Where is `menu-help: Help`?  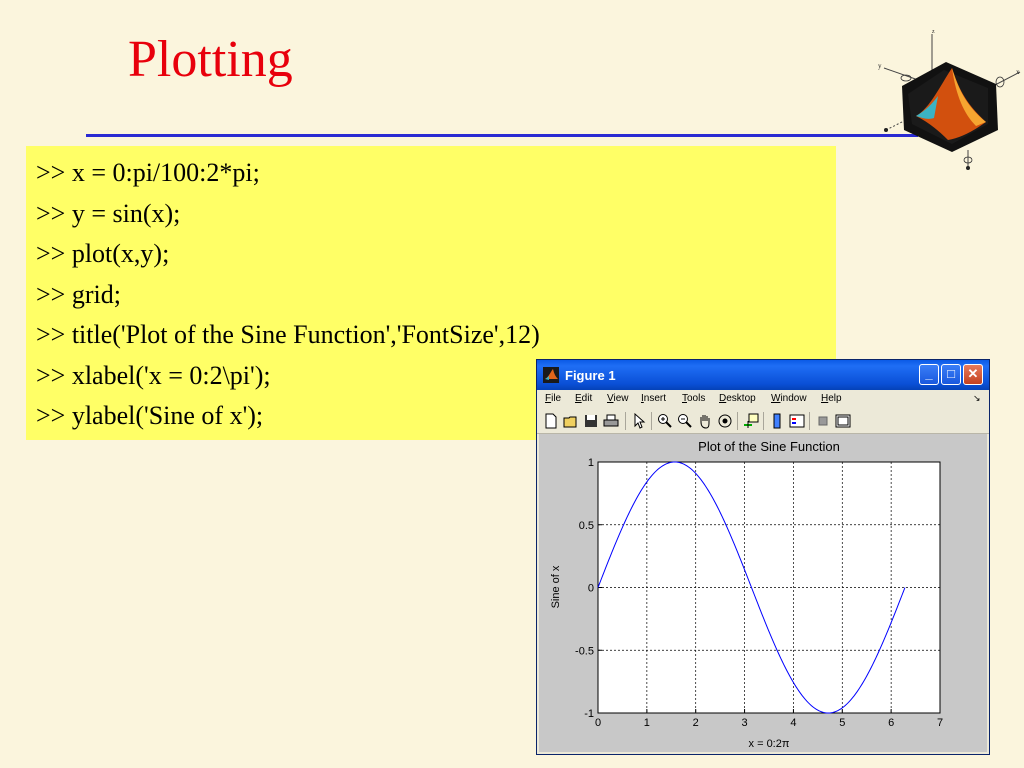 menu-help: Help is located at coordinates (831, 398).